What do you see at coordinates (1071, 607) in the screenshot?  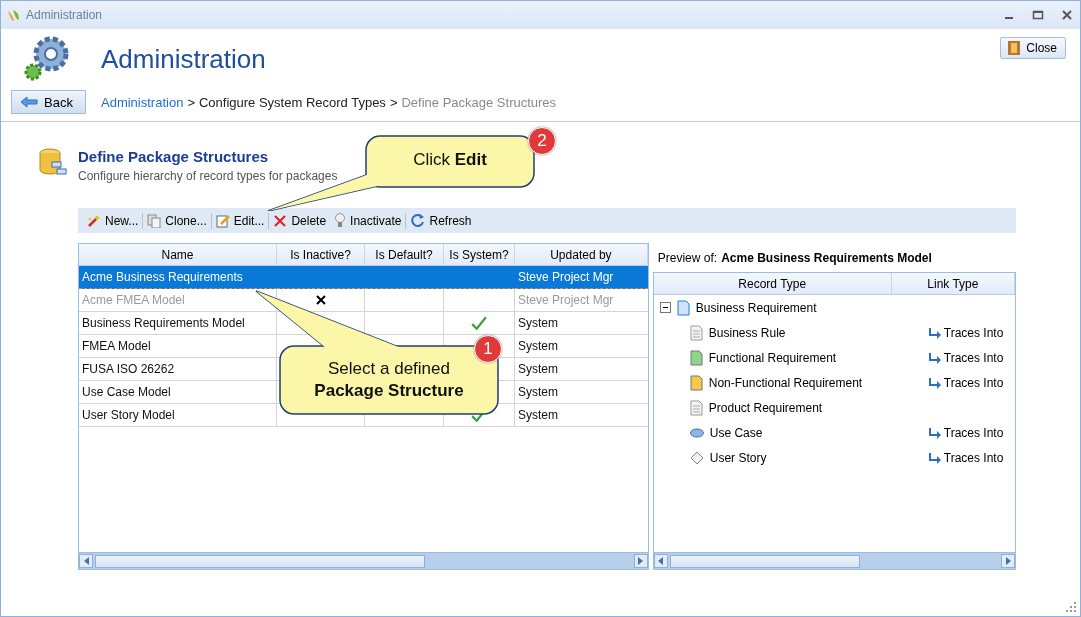 I see `resize-grip-icon` at bounding box center [1071, 607].